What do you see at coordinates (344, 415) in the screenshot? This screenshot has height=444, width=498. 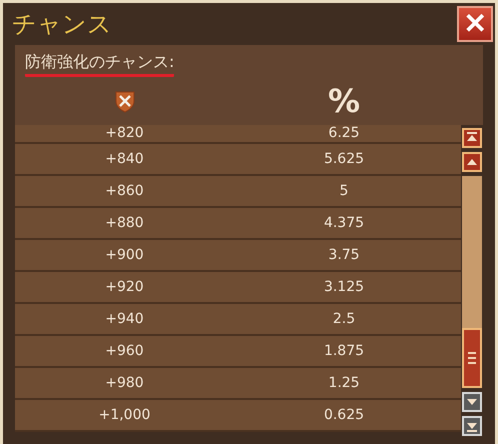 I see `table-cell: 0.625` at bounding box center [344, 415].